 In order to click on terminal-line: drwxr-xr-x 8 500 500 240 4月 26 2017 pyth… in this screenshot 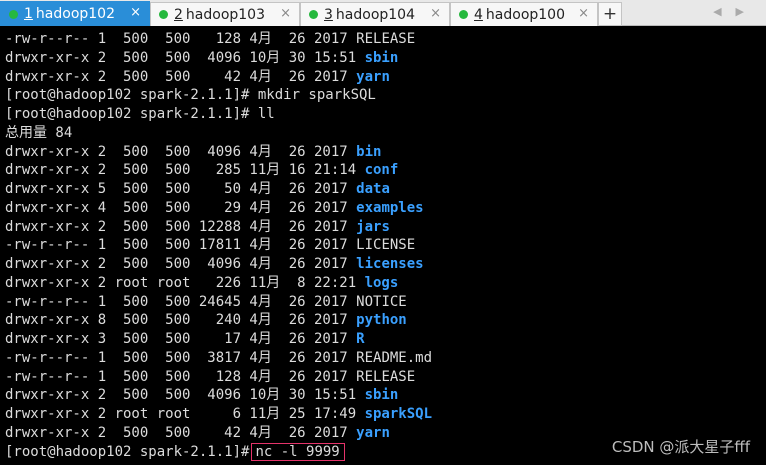, I will do `click(206, 320)`.